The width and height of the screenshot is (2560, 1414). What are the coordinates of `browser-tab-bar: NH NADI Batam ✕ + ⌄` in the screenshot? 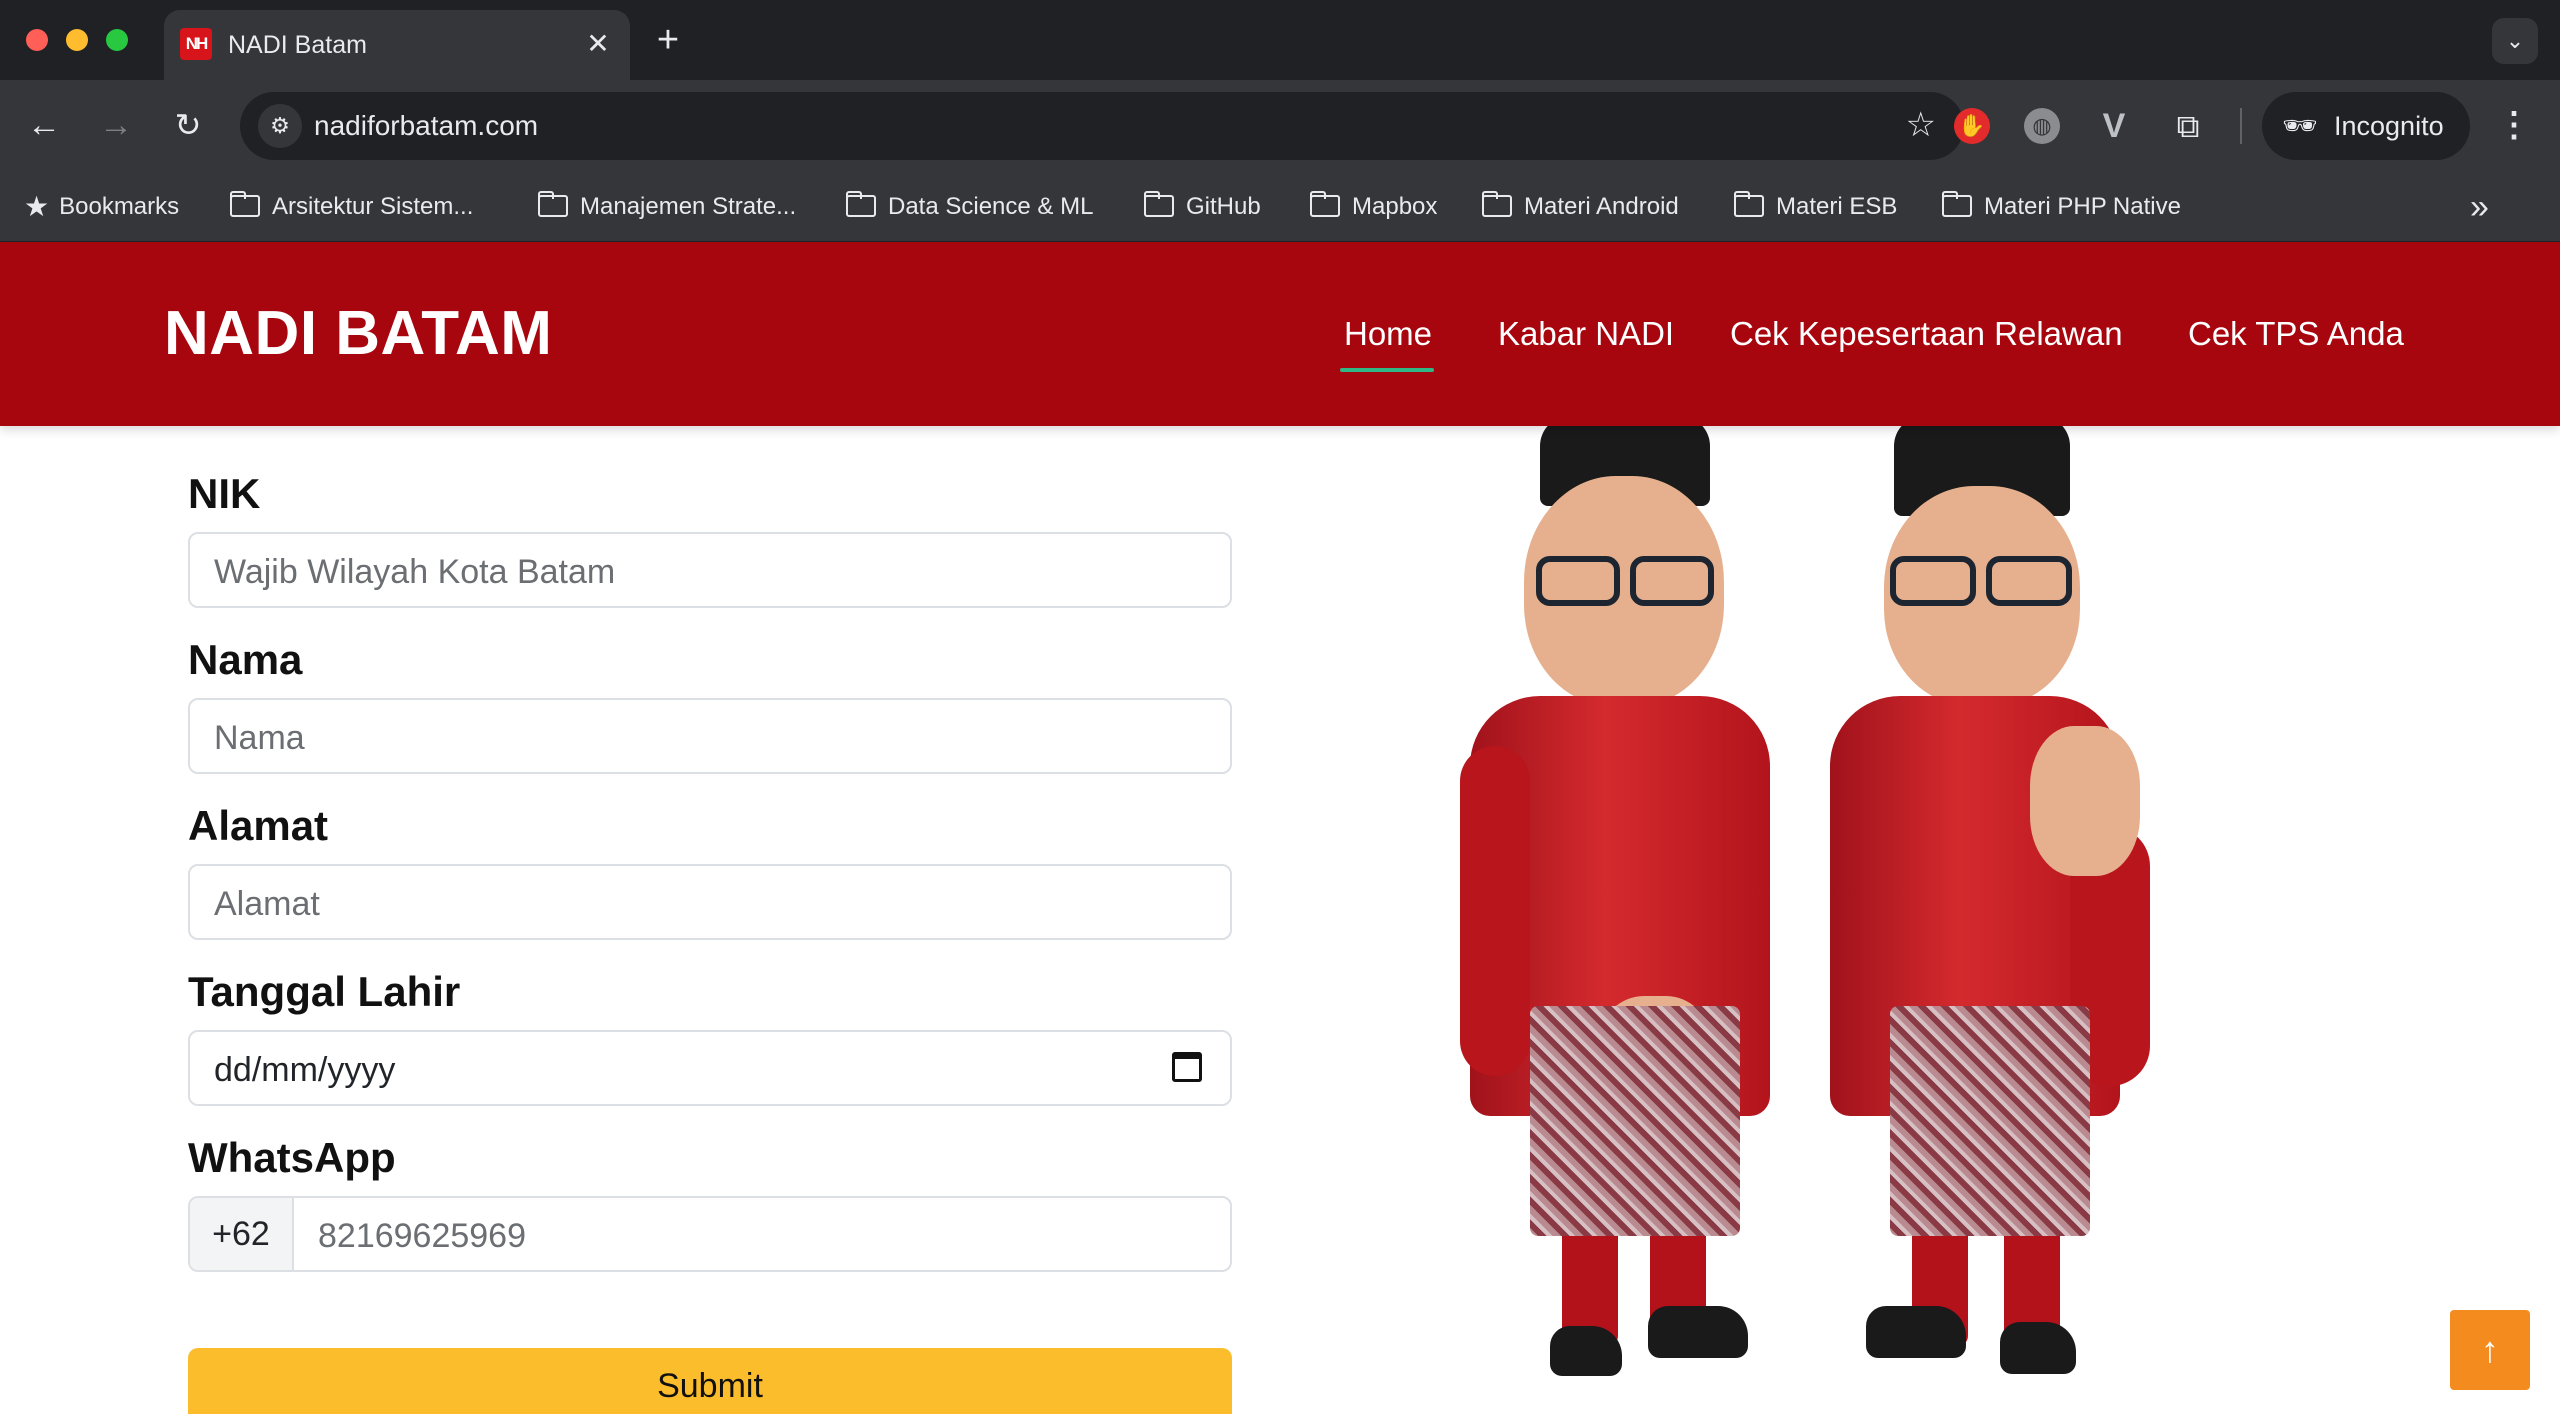 It's located at (1280, 40).